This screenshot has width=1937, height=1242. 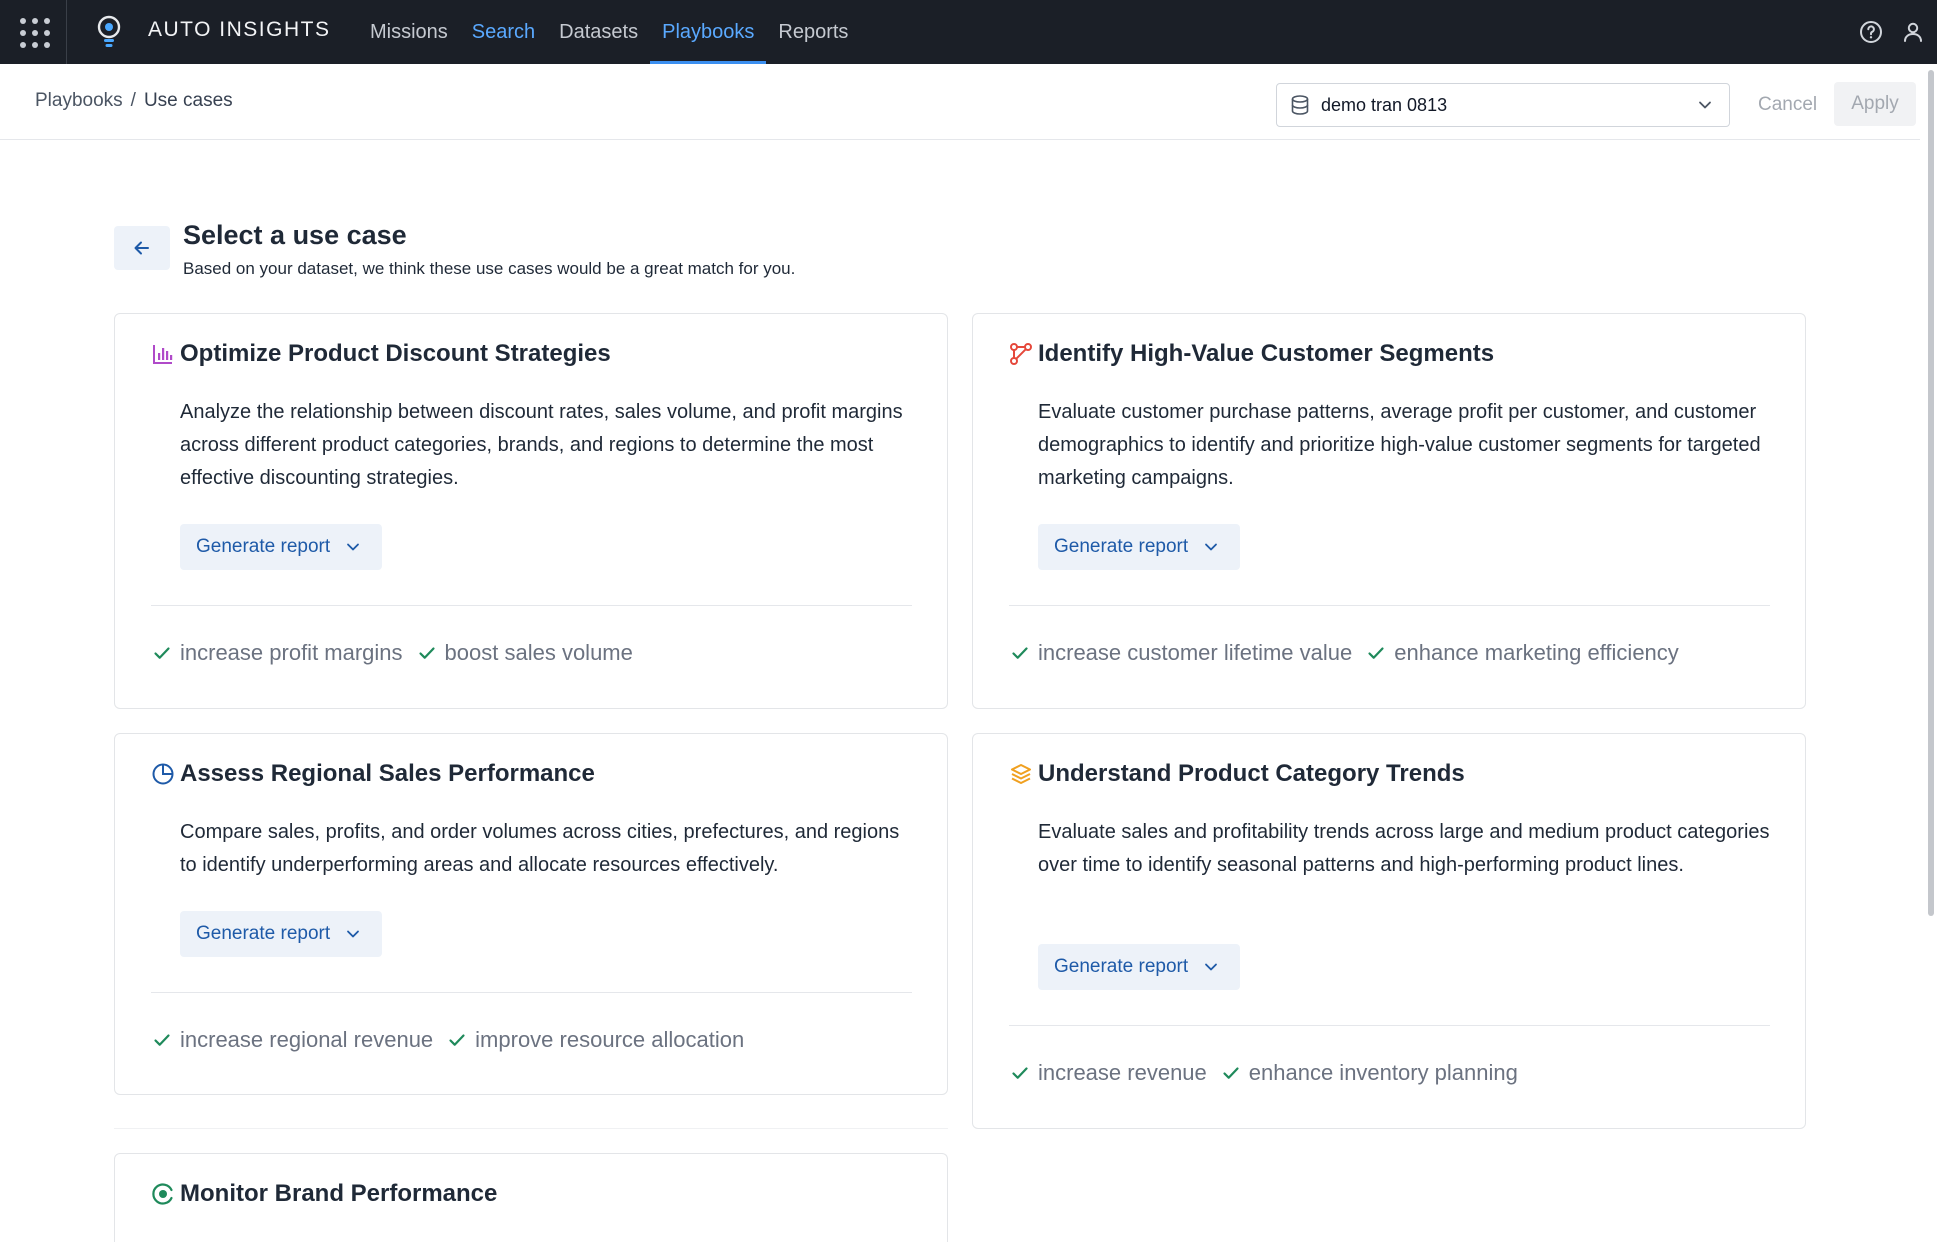 I want to click on outcome-tag: boost sales volume, so click(x=525, y=653).